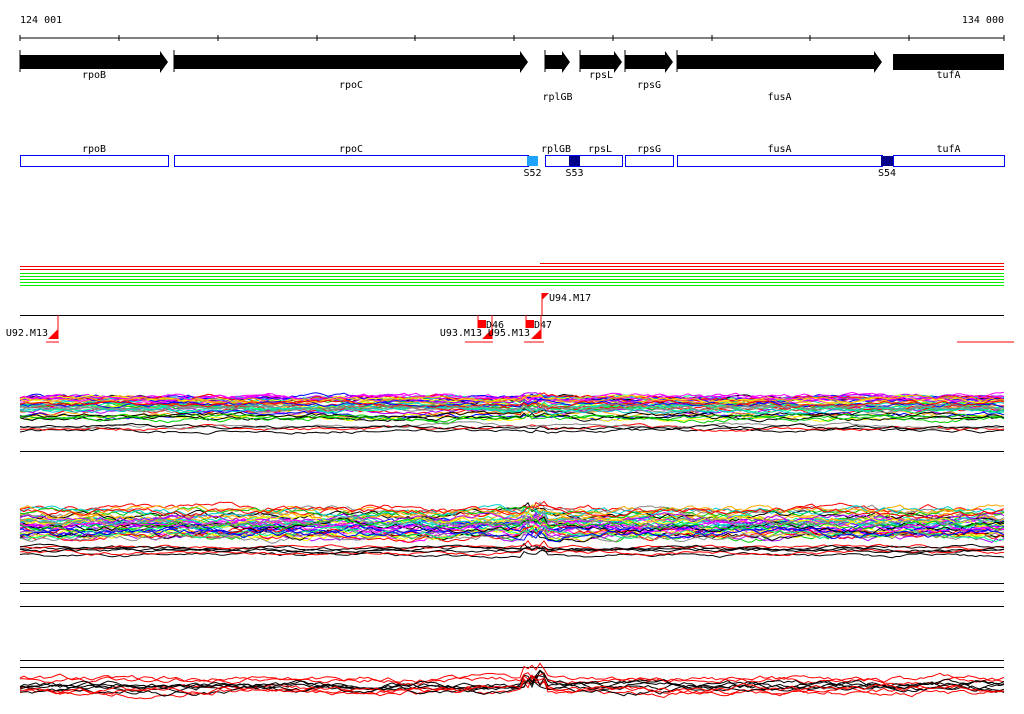 Image resolution: width=1024 pixels, height=714 pixels. What do you see at coordinates (600, 149) in the screenshot?
I see `gene-box-label: rpsL` at bounding box center [600, 149].